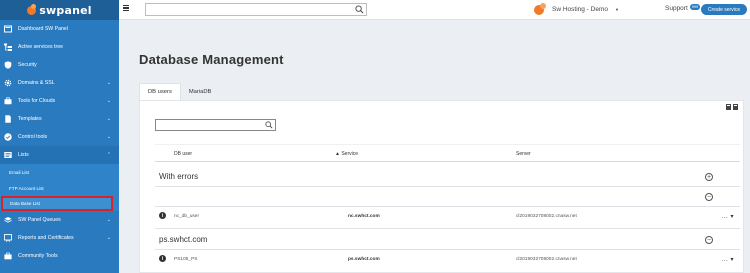  Describe the element at coordinates (36, 83) in the screenshot. I see `sidebar-item-label: Domains & SSL` at that location.